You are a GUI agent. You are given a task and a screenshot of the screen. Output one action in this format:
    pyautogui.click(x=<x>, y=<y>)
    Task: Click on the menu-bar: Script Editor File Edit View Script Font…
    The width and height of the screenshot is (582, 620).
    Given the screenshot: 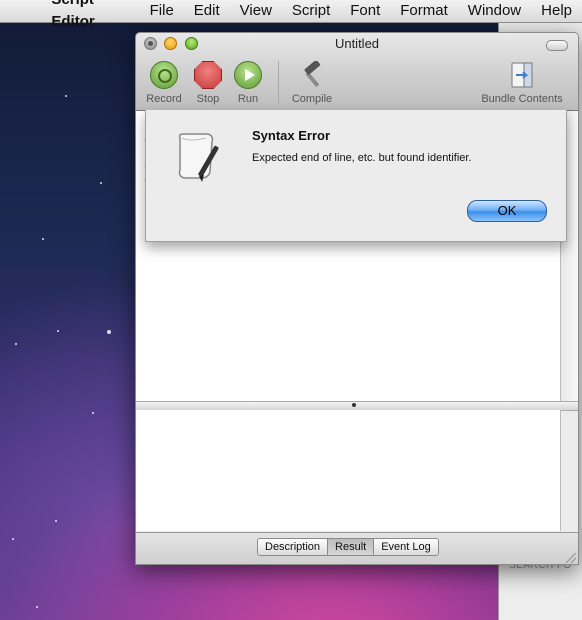 What is the action you would take?
    pyautogui.click(x=291, y=15)
    